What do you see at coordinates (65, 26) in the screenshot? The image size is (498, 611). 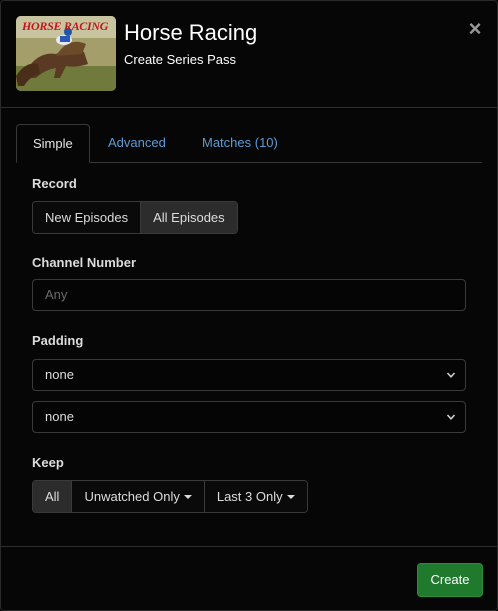 I see `thumbnail-title-text: HORSE RACING` at bounding box center [65, 26].